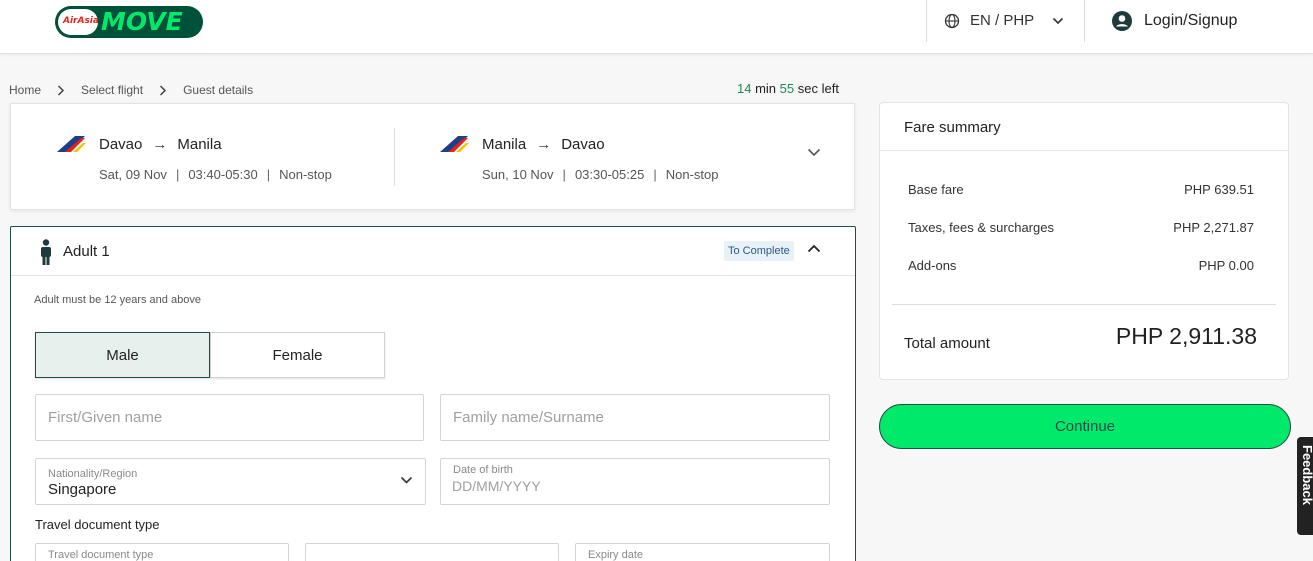 The height and width of the screenshot is (561, 1313). I want to click on logo-move-text: MOVE, so click(142, 21).